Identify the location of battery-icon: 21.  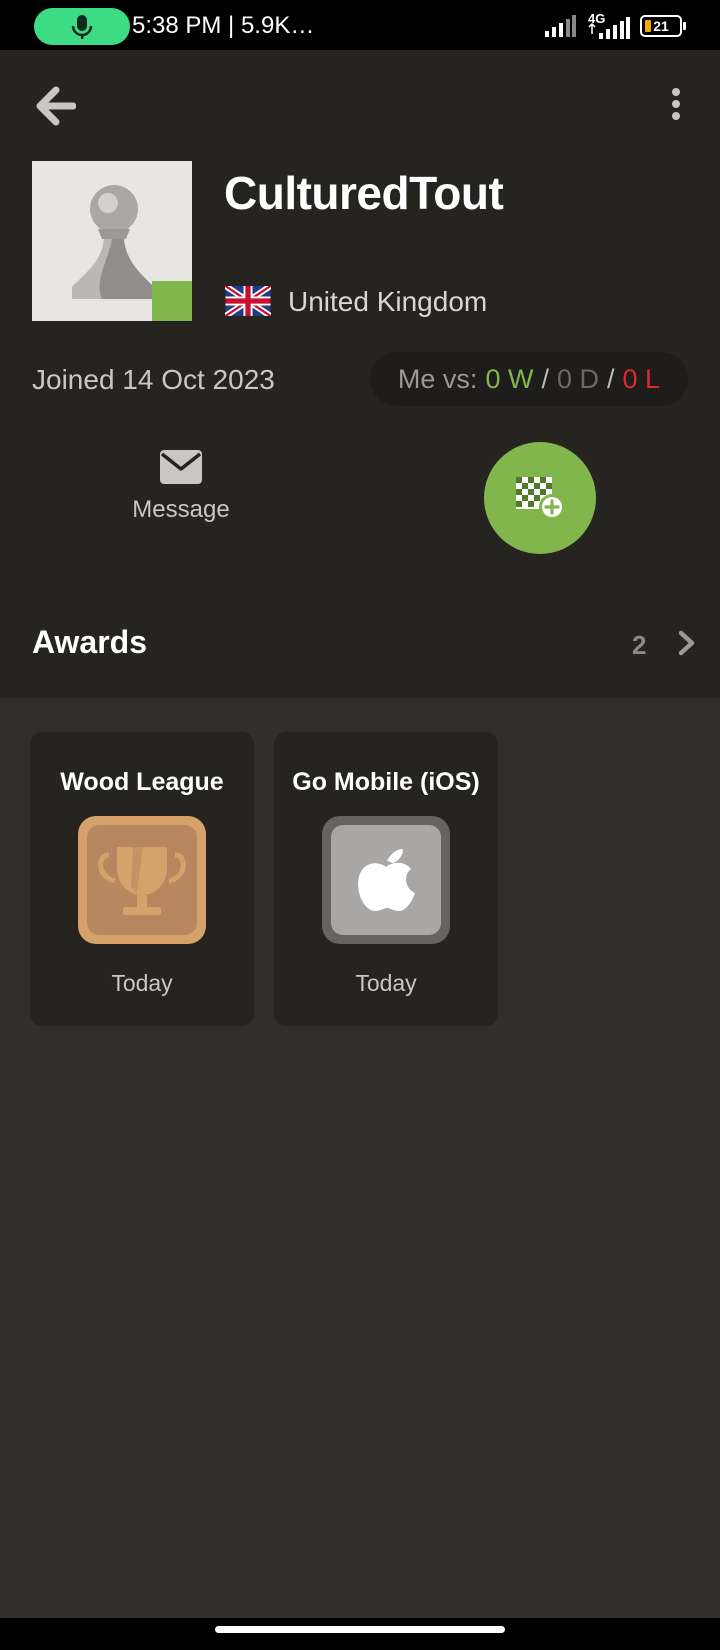
(663, 26).